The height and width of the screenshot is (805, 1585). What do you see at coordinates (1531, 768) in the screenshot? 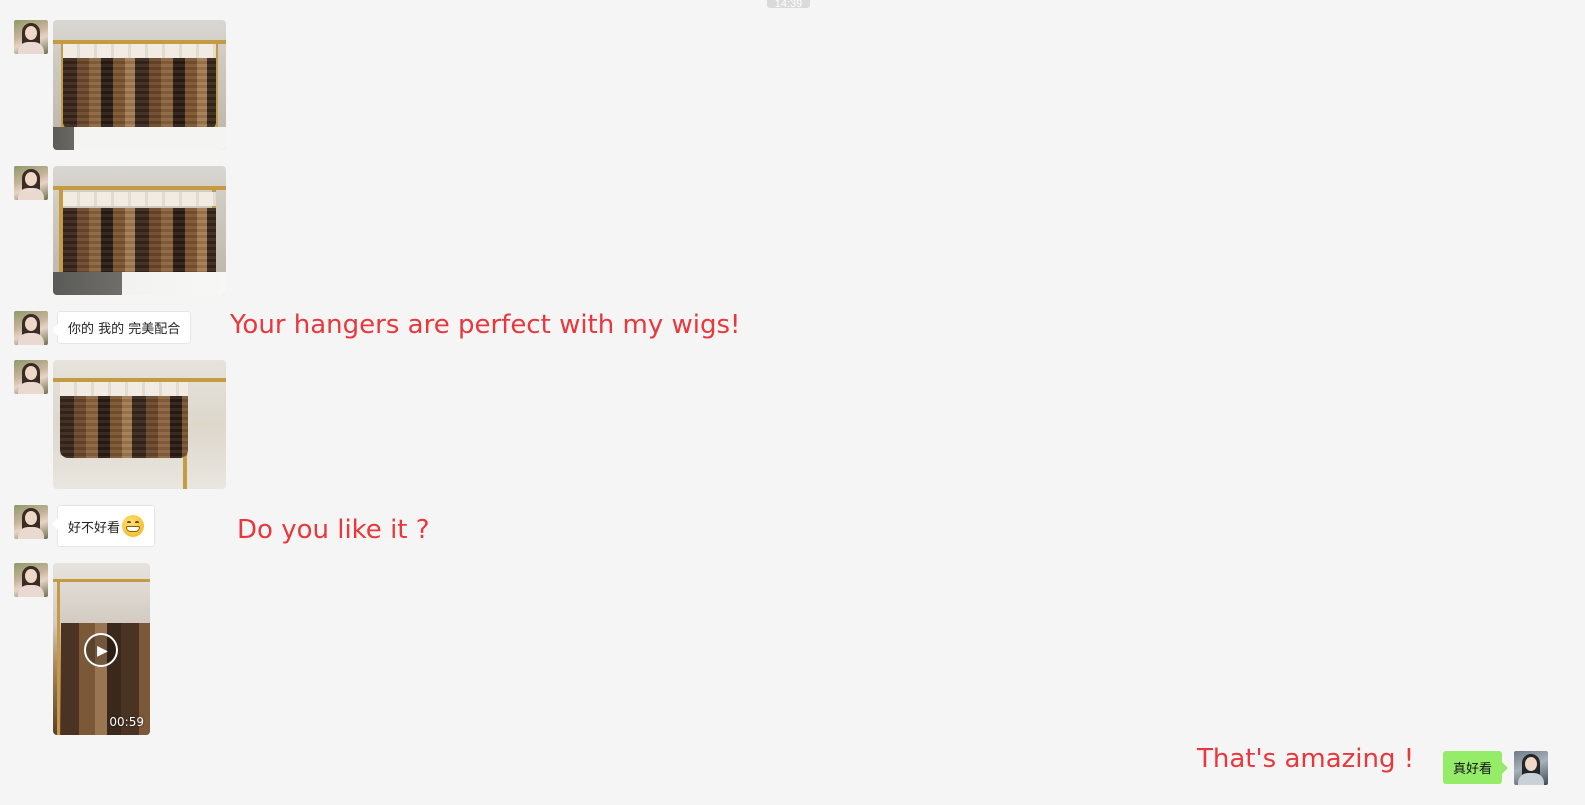
I see `my-avatar` at bounding box center [1531, 768].